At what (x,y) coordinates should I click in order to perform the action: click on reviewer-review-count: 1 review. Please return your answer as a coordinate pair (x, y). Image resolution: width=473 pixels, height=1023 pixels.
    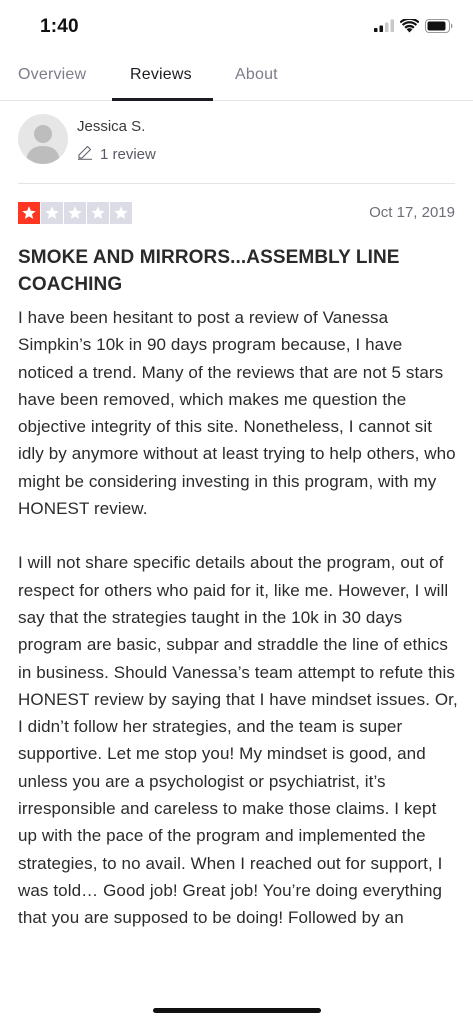
    Looking at the image, I should click on (116, 154).